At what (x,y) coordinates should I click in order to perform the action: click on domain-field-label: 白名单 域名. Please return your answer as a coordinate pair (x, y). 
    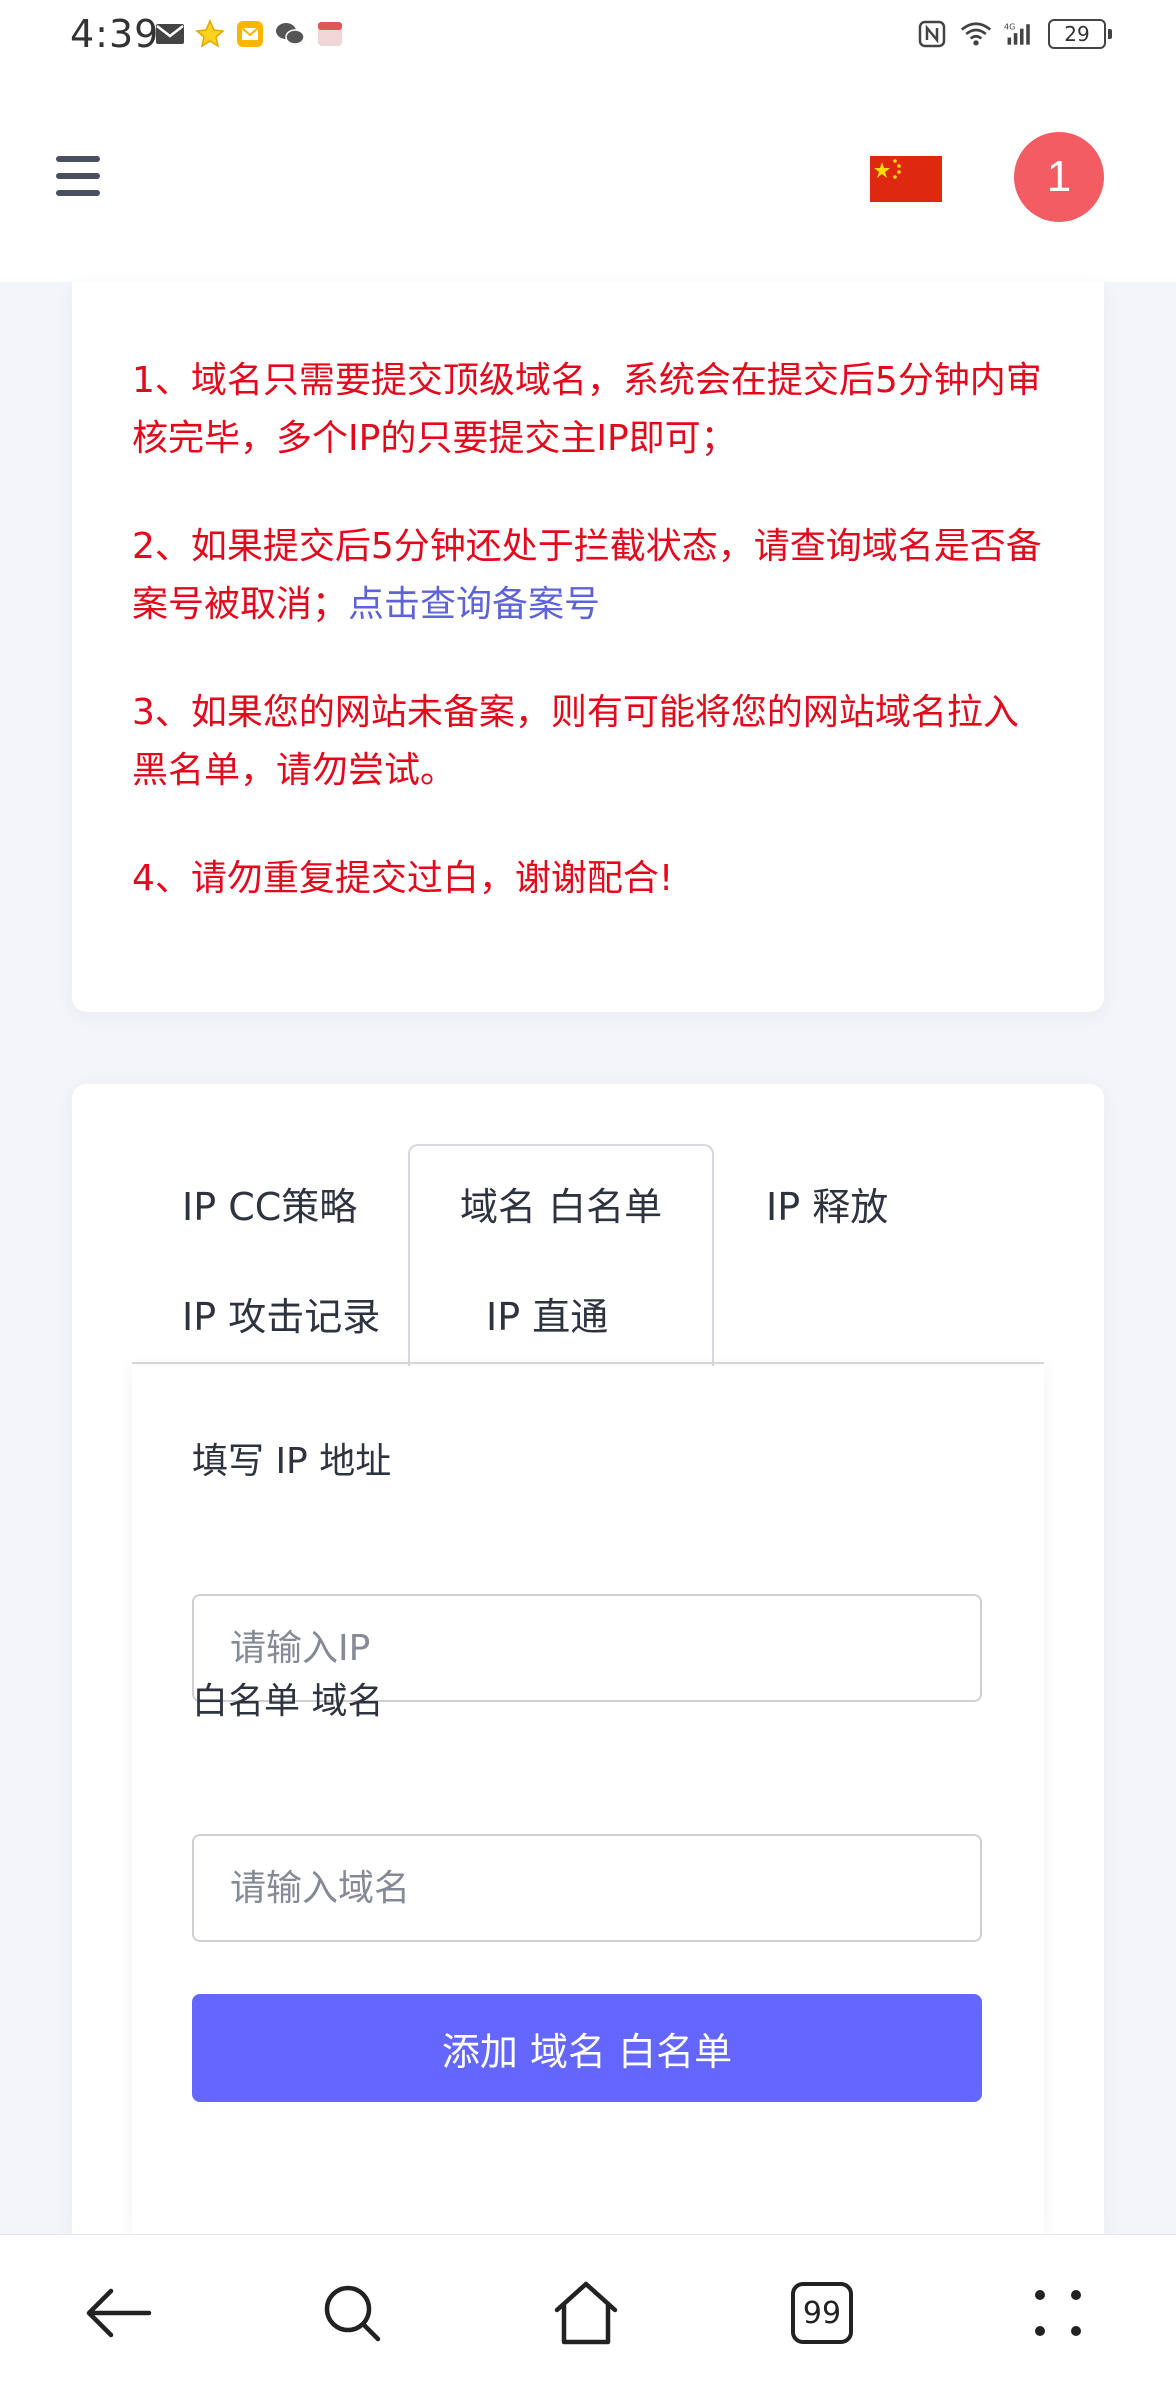
    Looking at the image, I should click on (288, 1701).